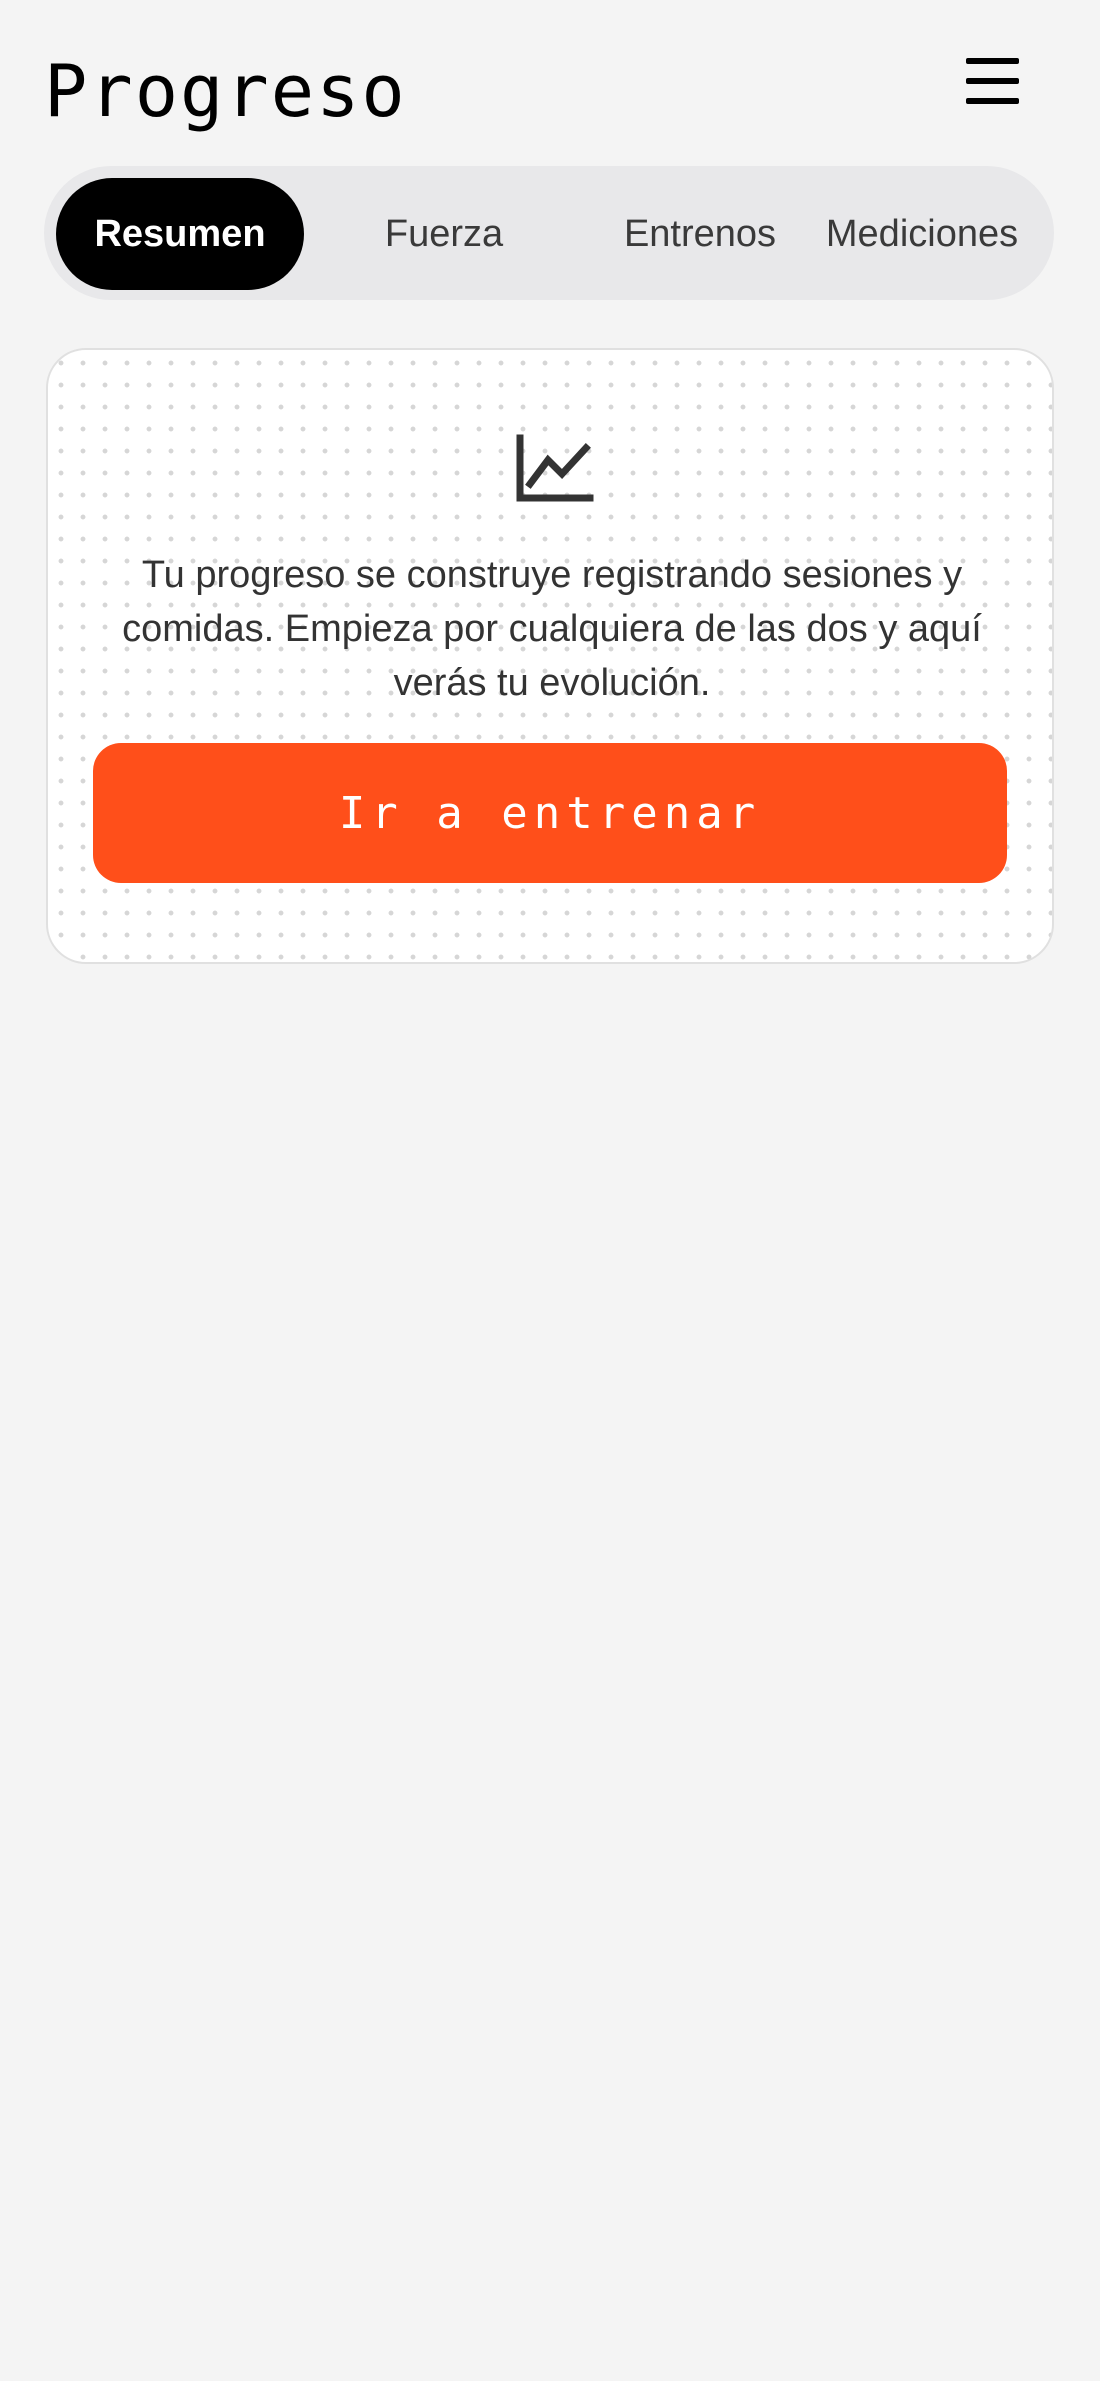 Image resolution: width=1100 pixels, height=2381 pixels. Describe the element at coordinates (549, 233) in the screenshot. I see `tab-bar: Resumen Fuerza Entrenos Mediciones` at that location.